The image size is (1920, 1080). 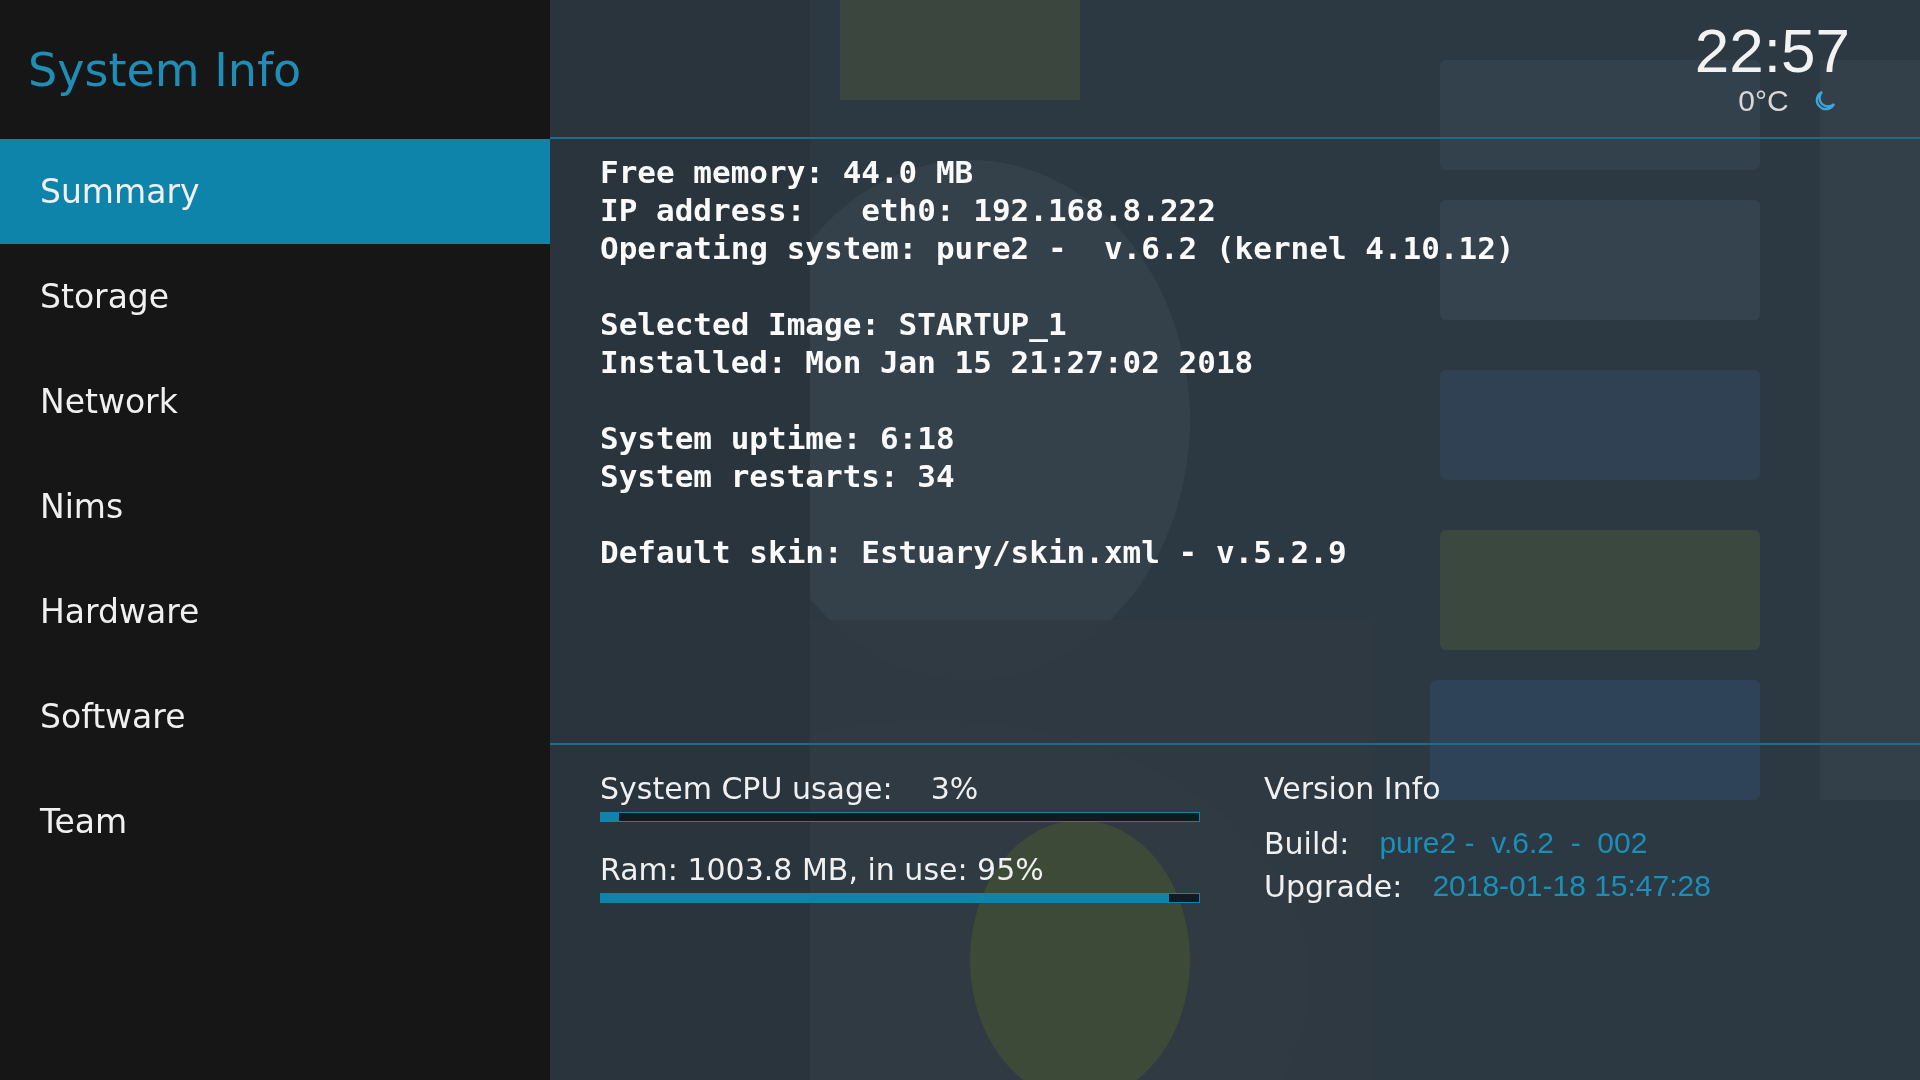 What do you see at coordinates (275, 191) in the screenshot?
I see `menu-item: Summary` at bounding box center [275, 191].